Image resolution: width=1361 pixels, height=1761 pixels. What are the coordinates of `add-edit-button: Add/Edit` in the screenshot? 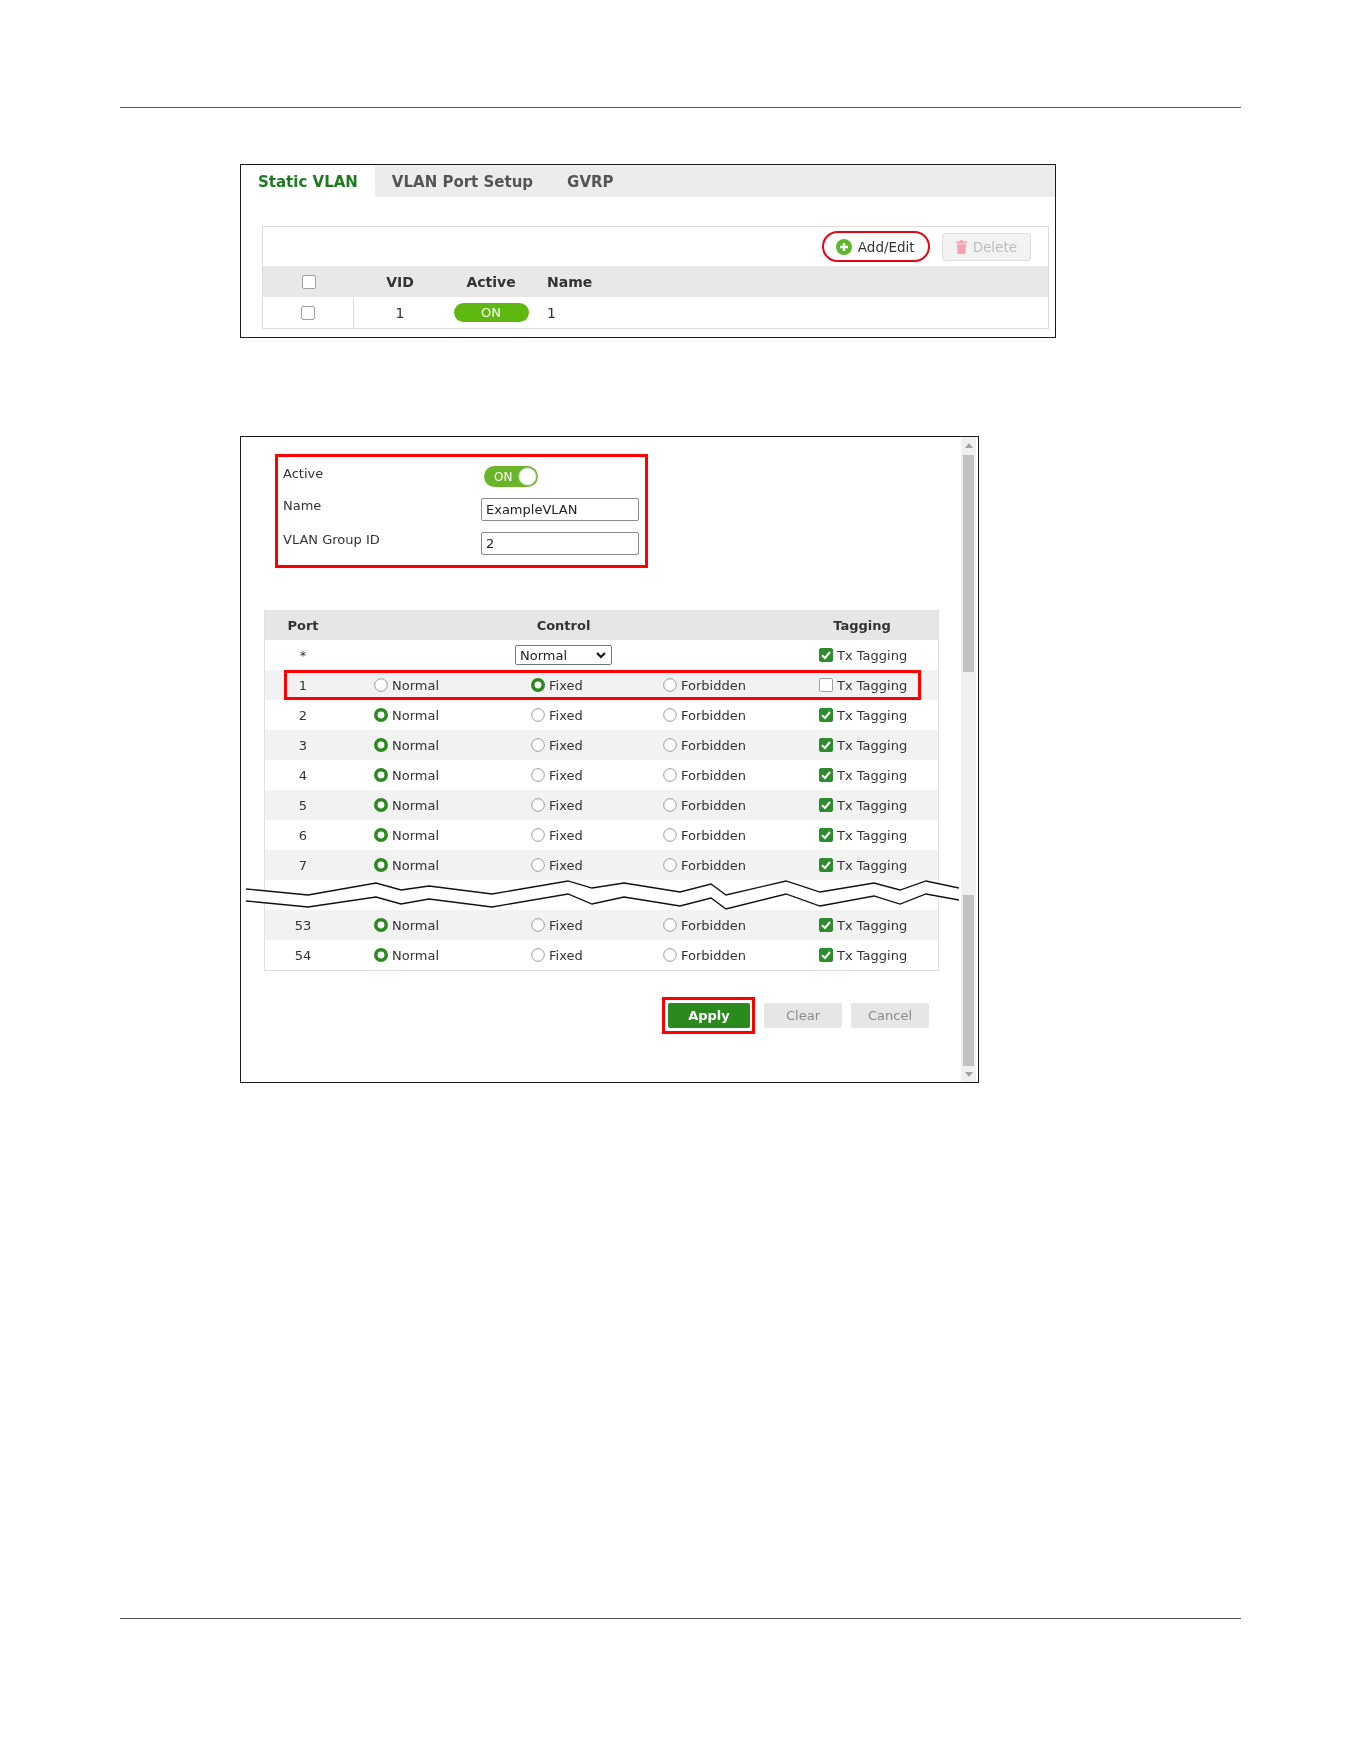 It's located at (875, 246).